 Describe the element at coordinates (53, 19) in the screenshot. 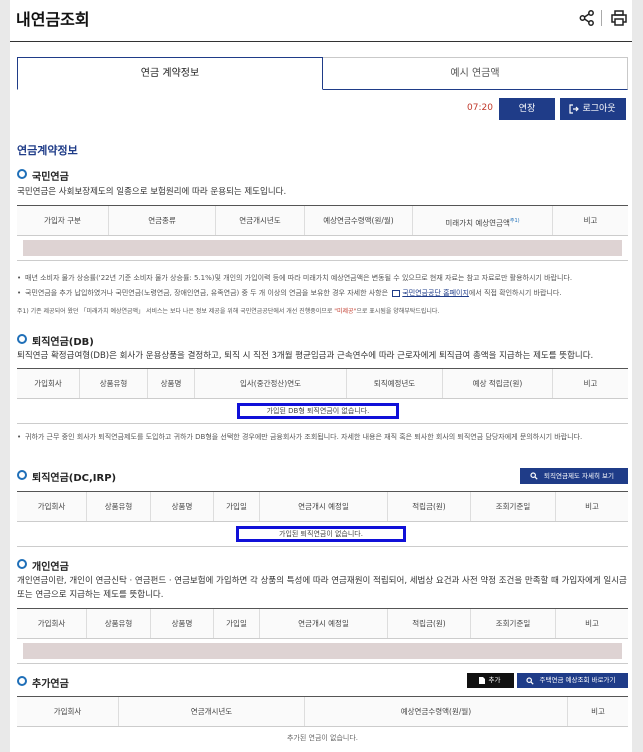

I see `page-title: 내연금조회` at that location.